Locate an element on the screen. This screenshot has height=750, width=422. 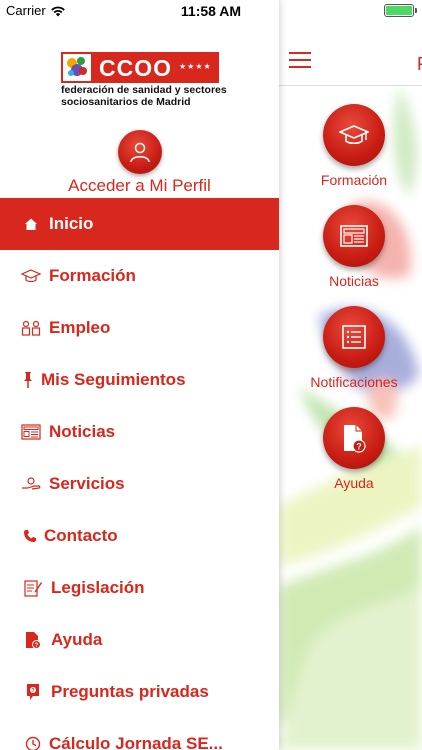
clock-icon is located at coordinates (33, 741).